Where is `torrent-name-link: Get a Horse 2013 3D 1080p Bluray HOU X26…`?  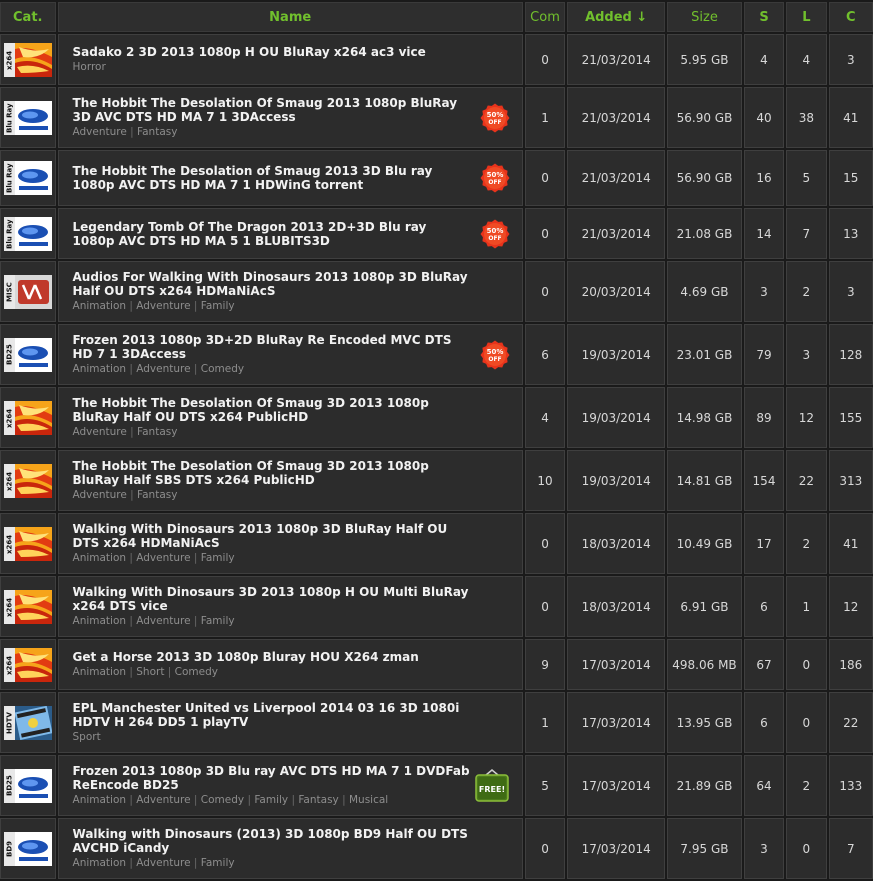
torrent-name-link: Get a Horse 2013 3D 1080p Bluray HOU X26… is located at coordinates (293, 657).